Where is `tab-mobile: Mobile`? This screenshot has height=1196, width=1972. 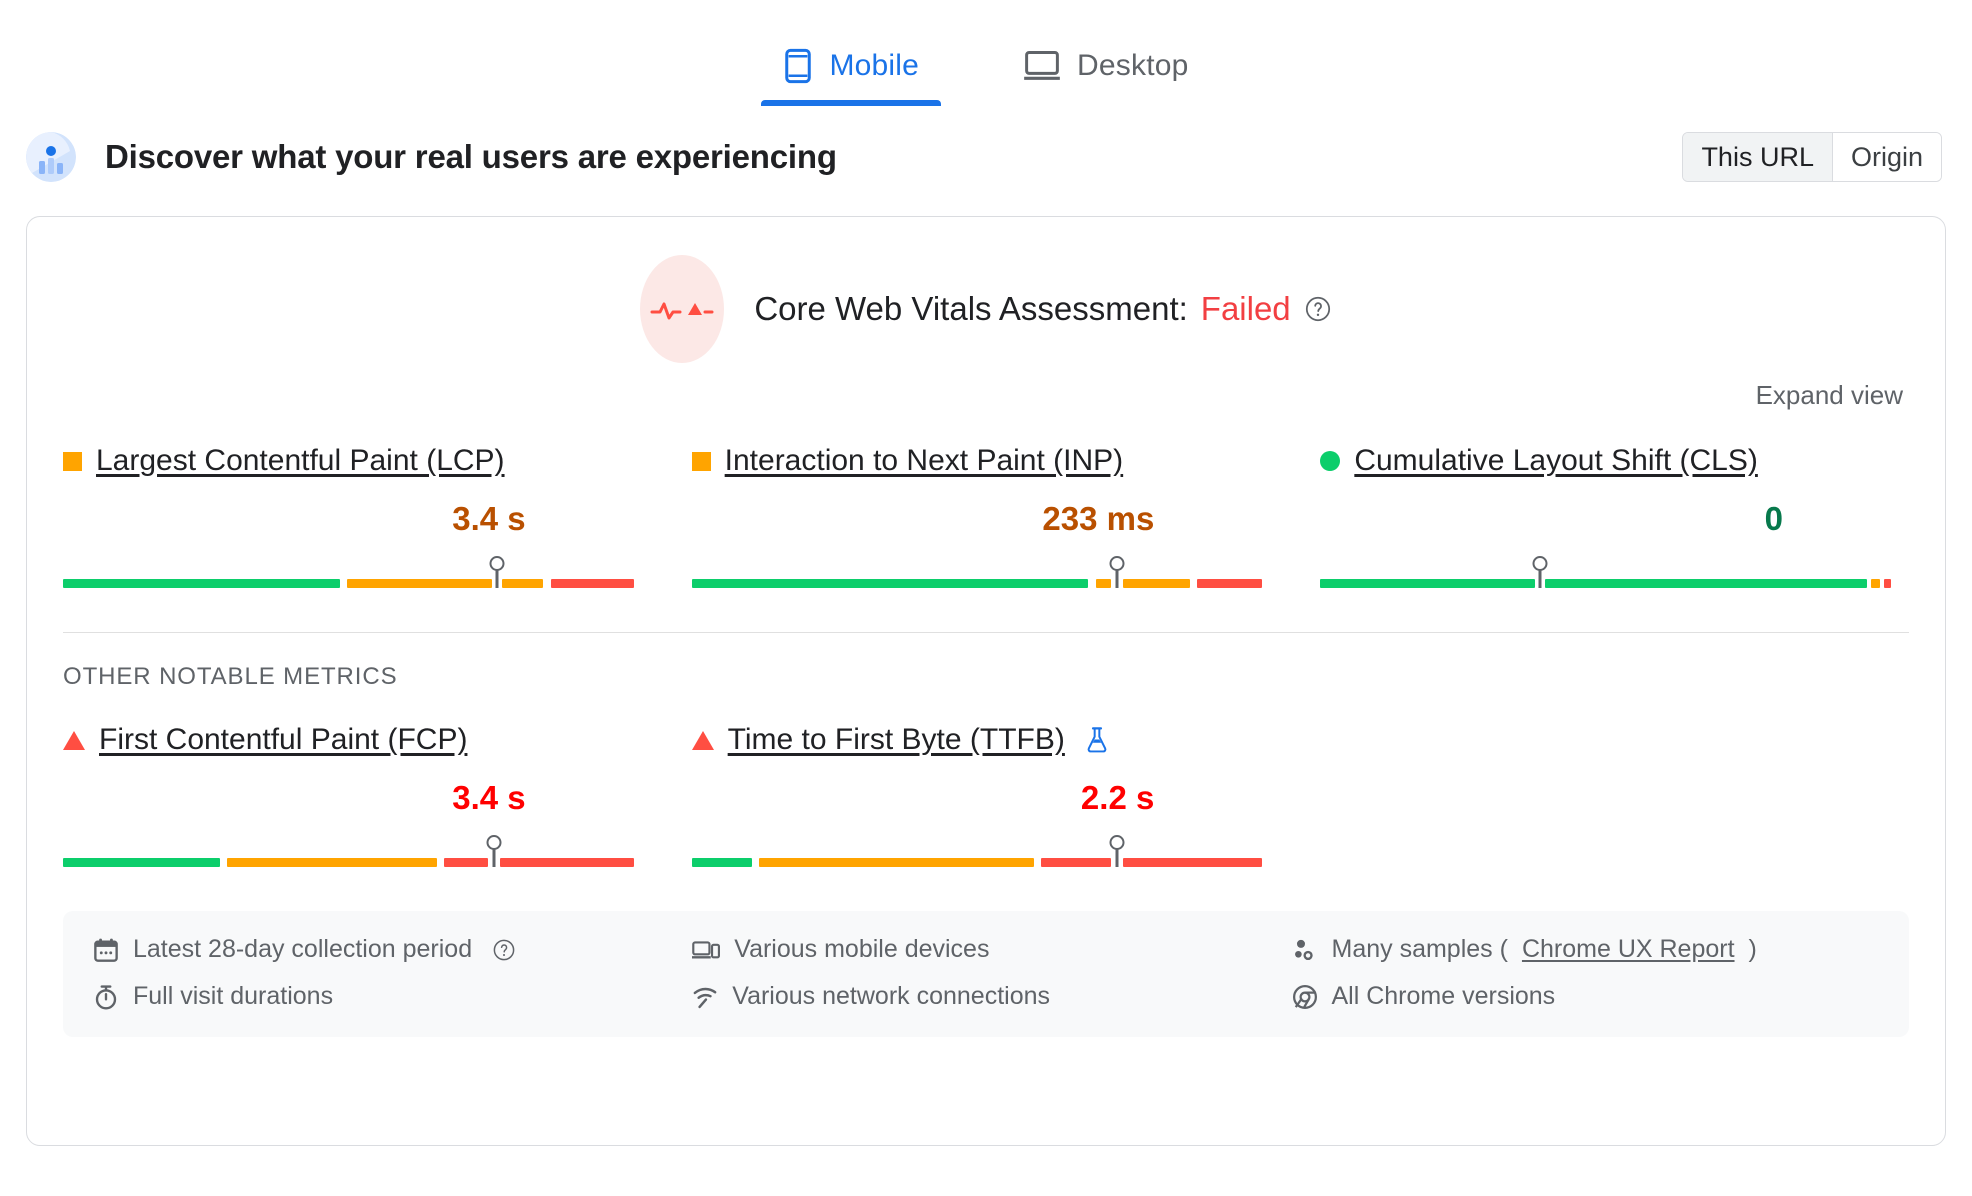 tab-mobile: Mobile is located at coordinates (851, 60).